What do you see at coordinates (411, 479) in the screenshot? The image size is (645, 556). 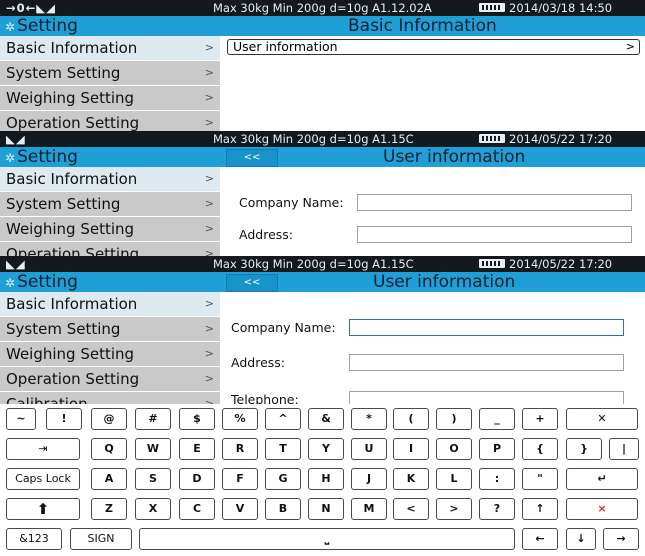 I see `key-k: K` at bounding box center [411, 479].